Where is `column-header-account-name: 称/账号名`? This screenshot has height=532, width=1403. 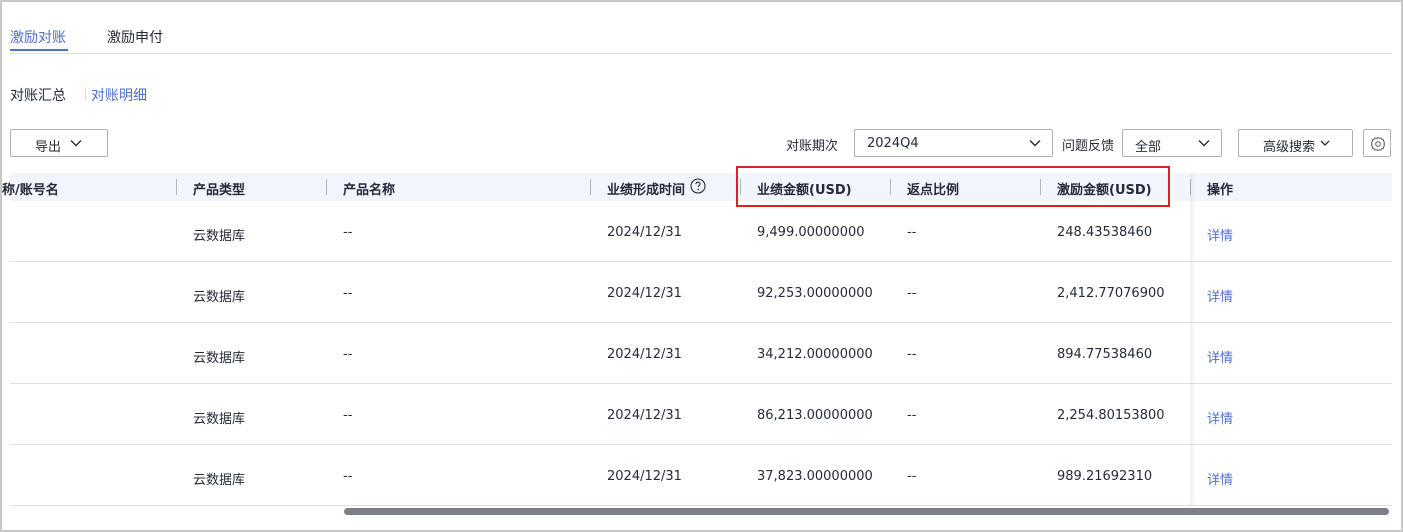 column-header-account-name: 称/账号名 is located at coordinates (30, 190).